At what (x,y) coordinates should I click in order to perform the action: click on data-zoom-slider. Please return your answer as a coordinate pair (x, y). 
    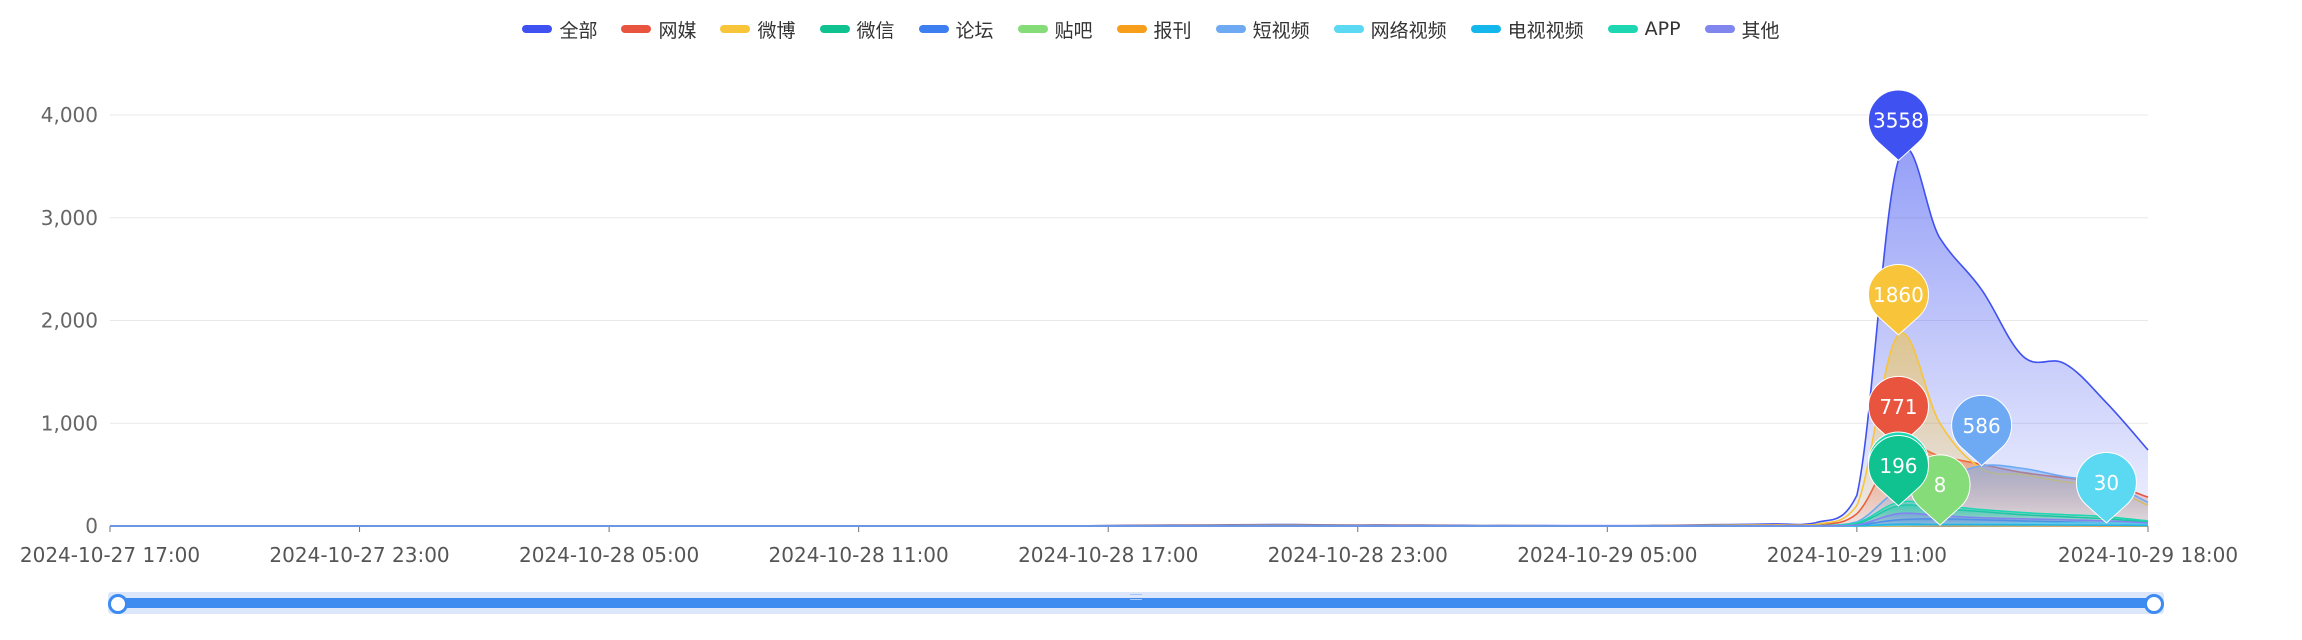
    Looking at the image, I should click on (1136, 603).